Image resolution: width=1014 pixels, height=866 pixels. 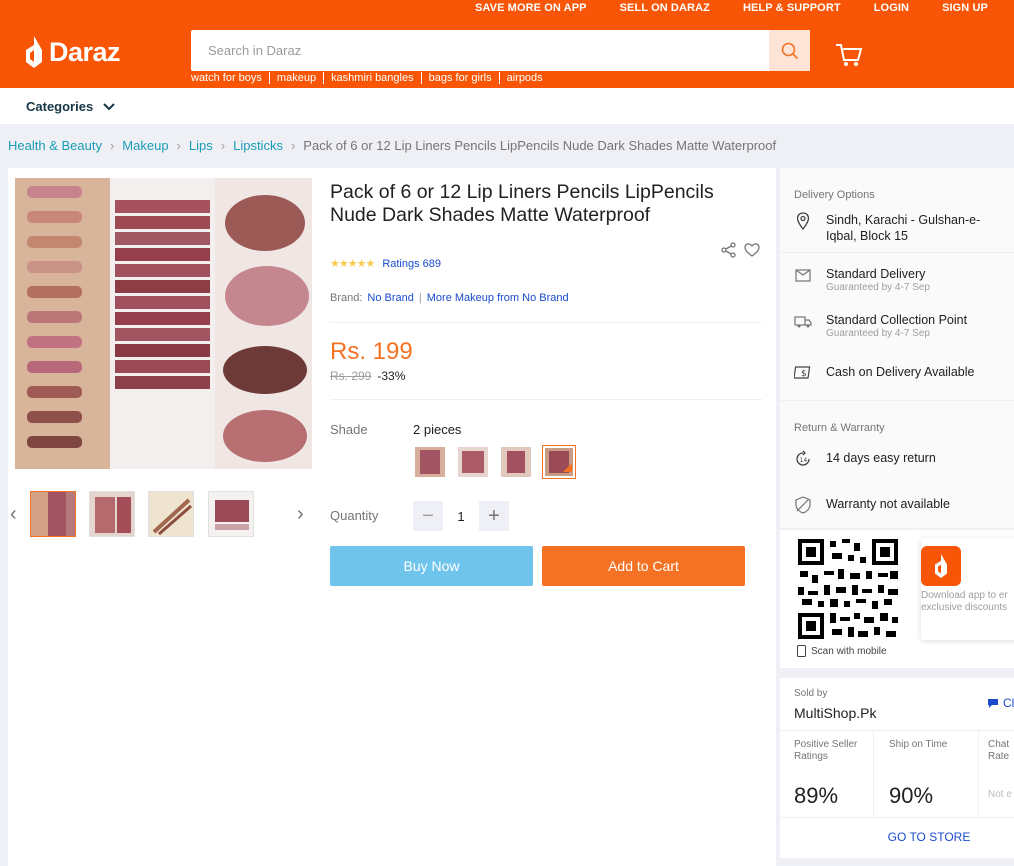 I want to click on search-button, so click(x=789, y=50).